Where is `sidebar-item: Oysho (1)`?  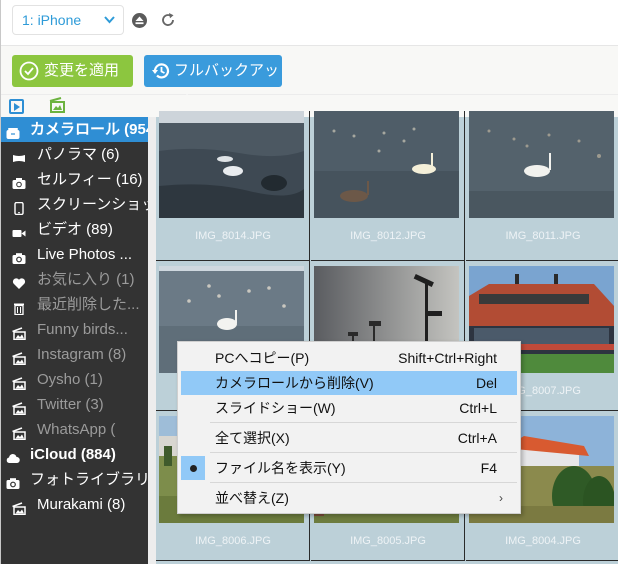
sidebar-item: Oysho (1) is located at coordinates (74, 379).